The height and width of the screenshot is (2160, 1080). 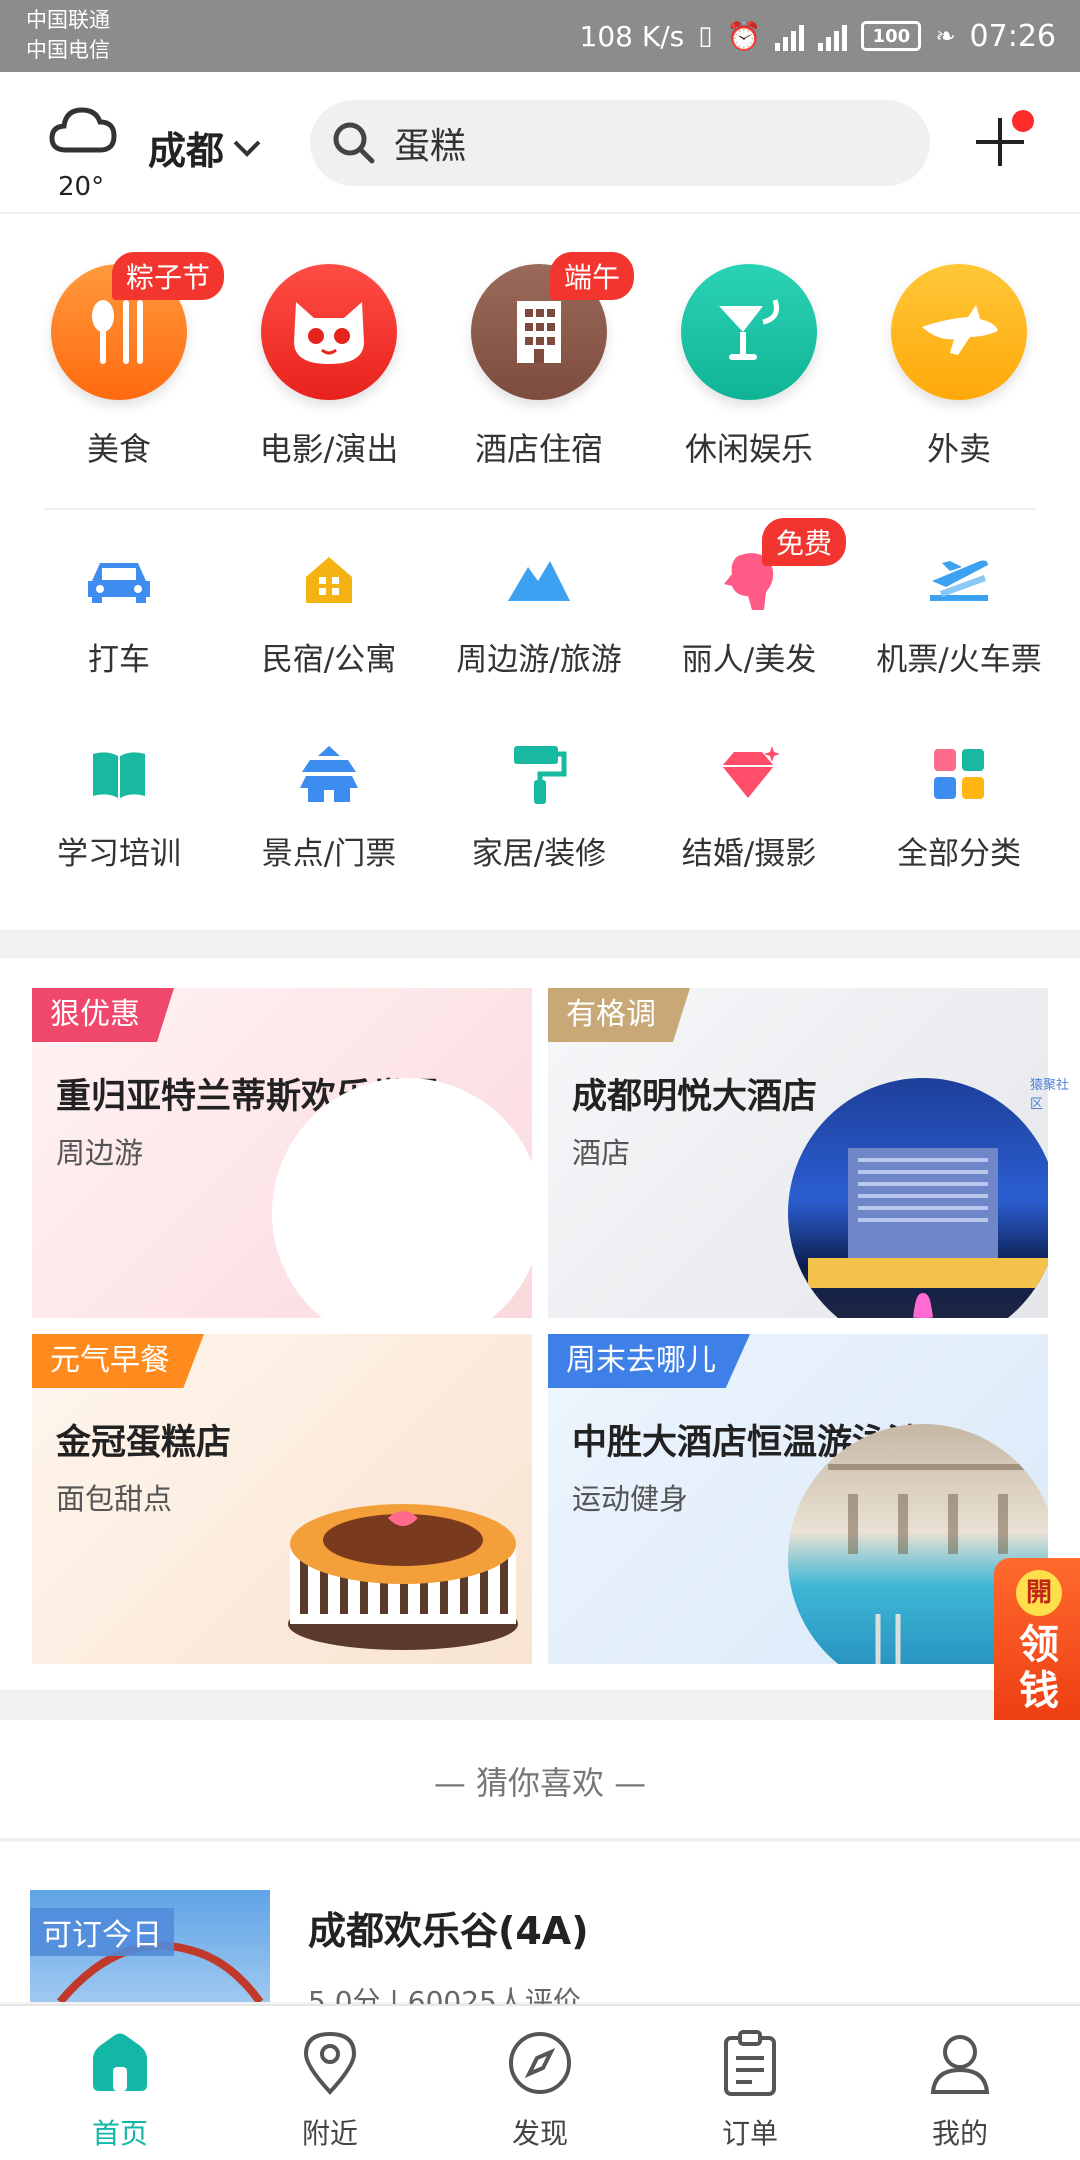 I want to click on badge-zongzi: 粽子节, so click(x=168, y=276).